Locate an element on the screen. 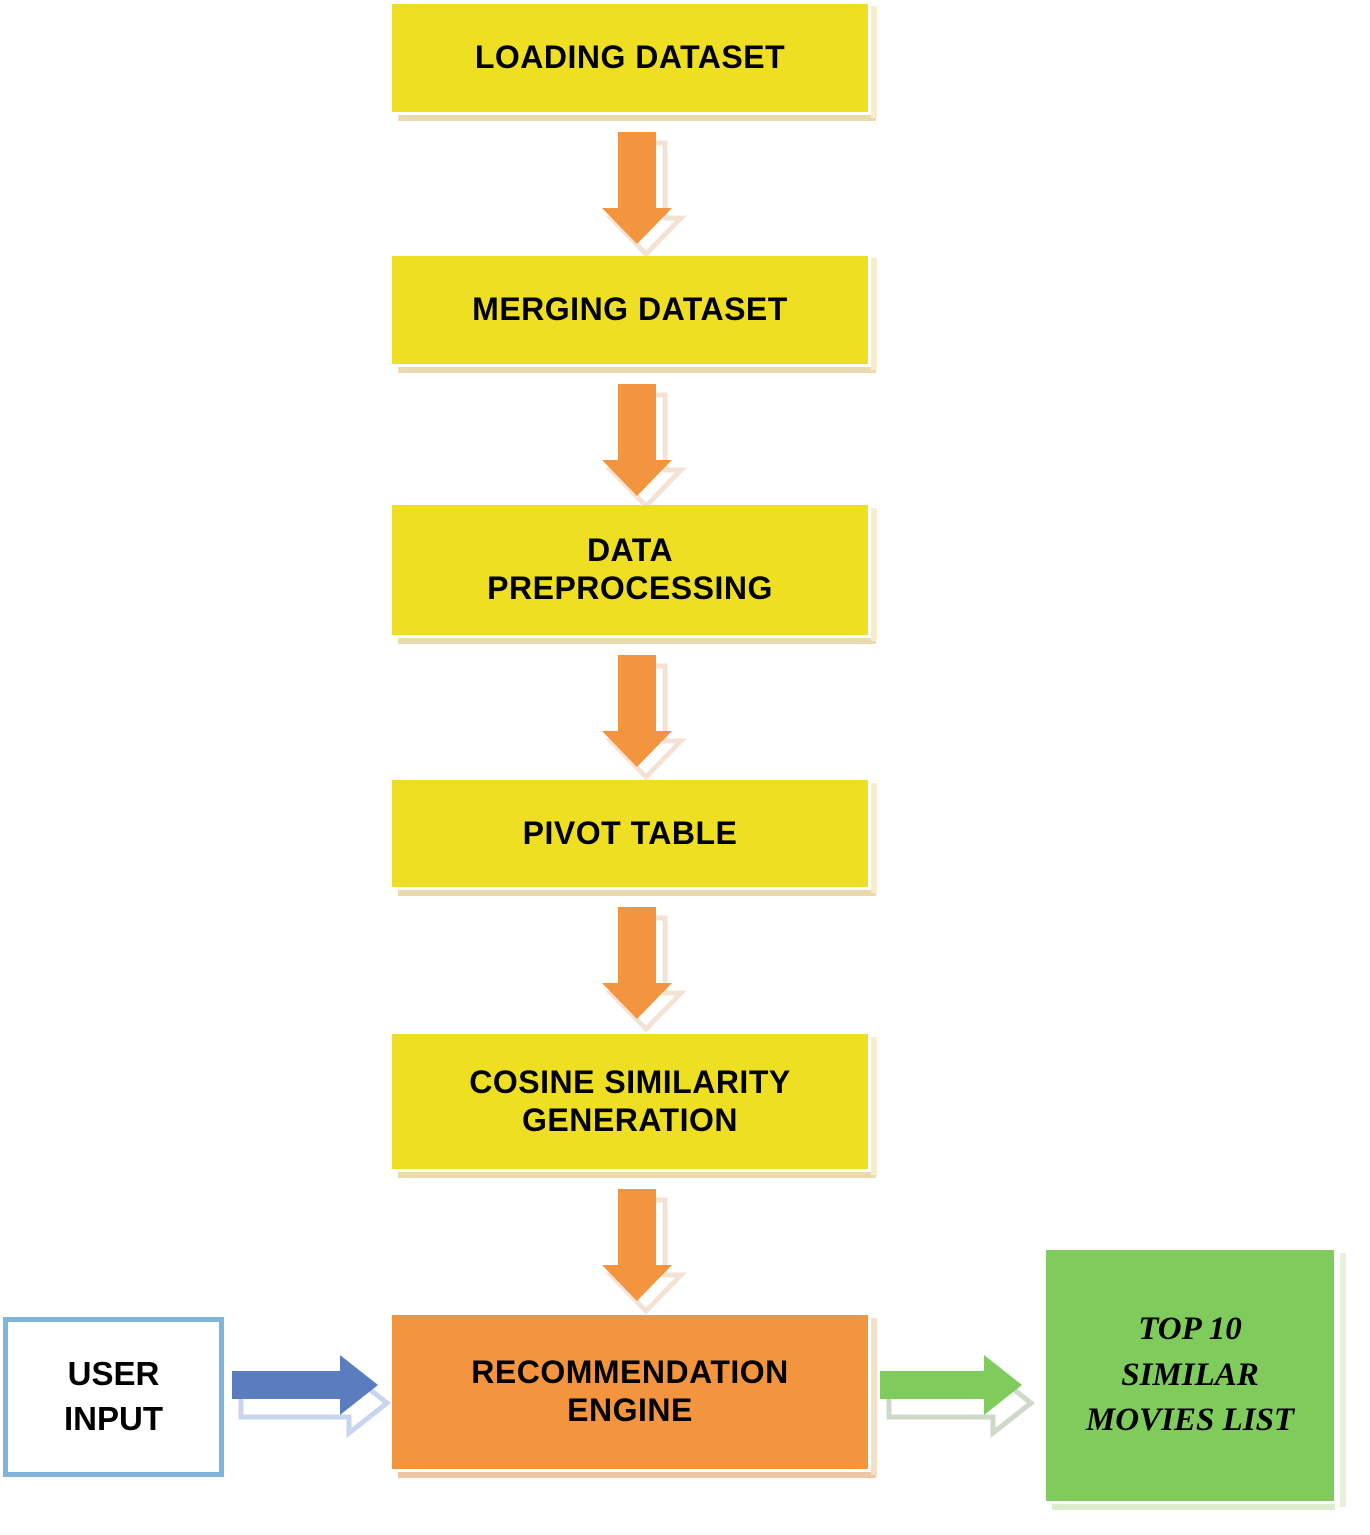 Image resolution: width=1370 pixels, height=1535 pixels. box-shadow-output-bottom is located at coordinates (1193, 1507).